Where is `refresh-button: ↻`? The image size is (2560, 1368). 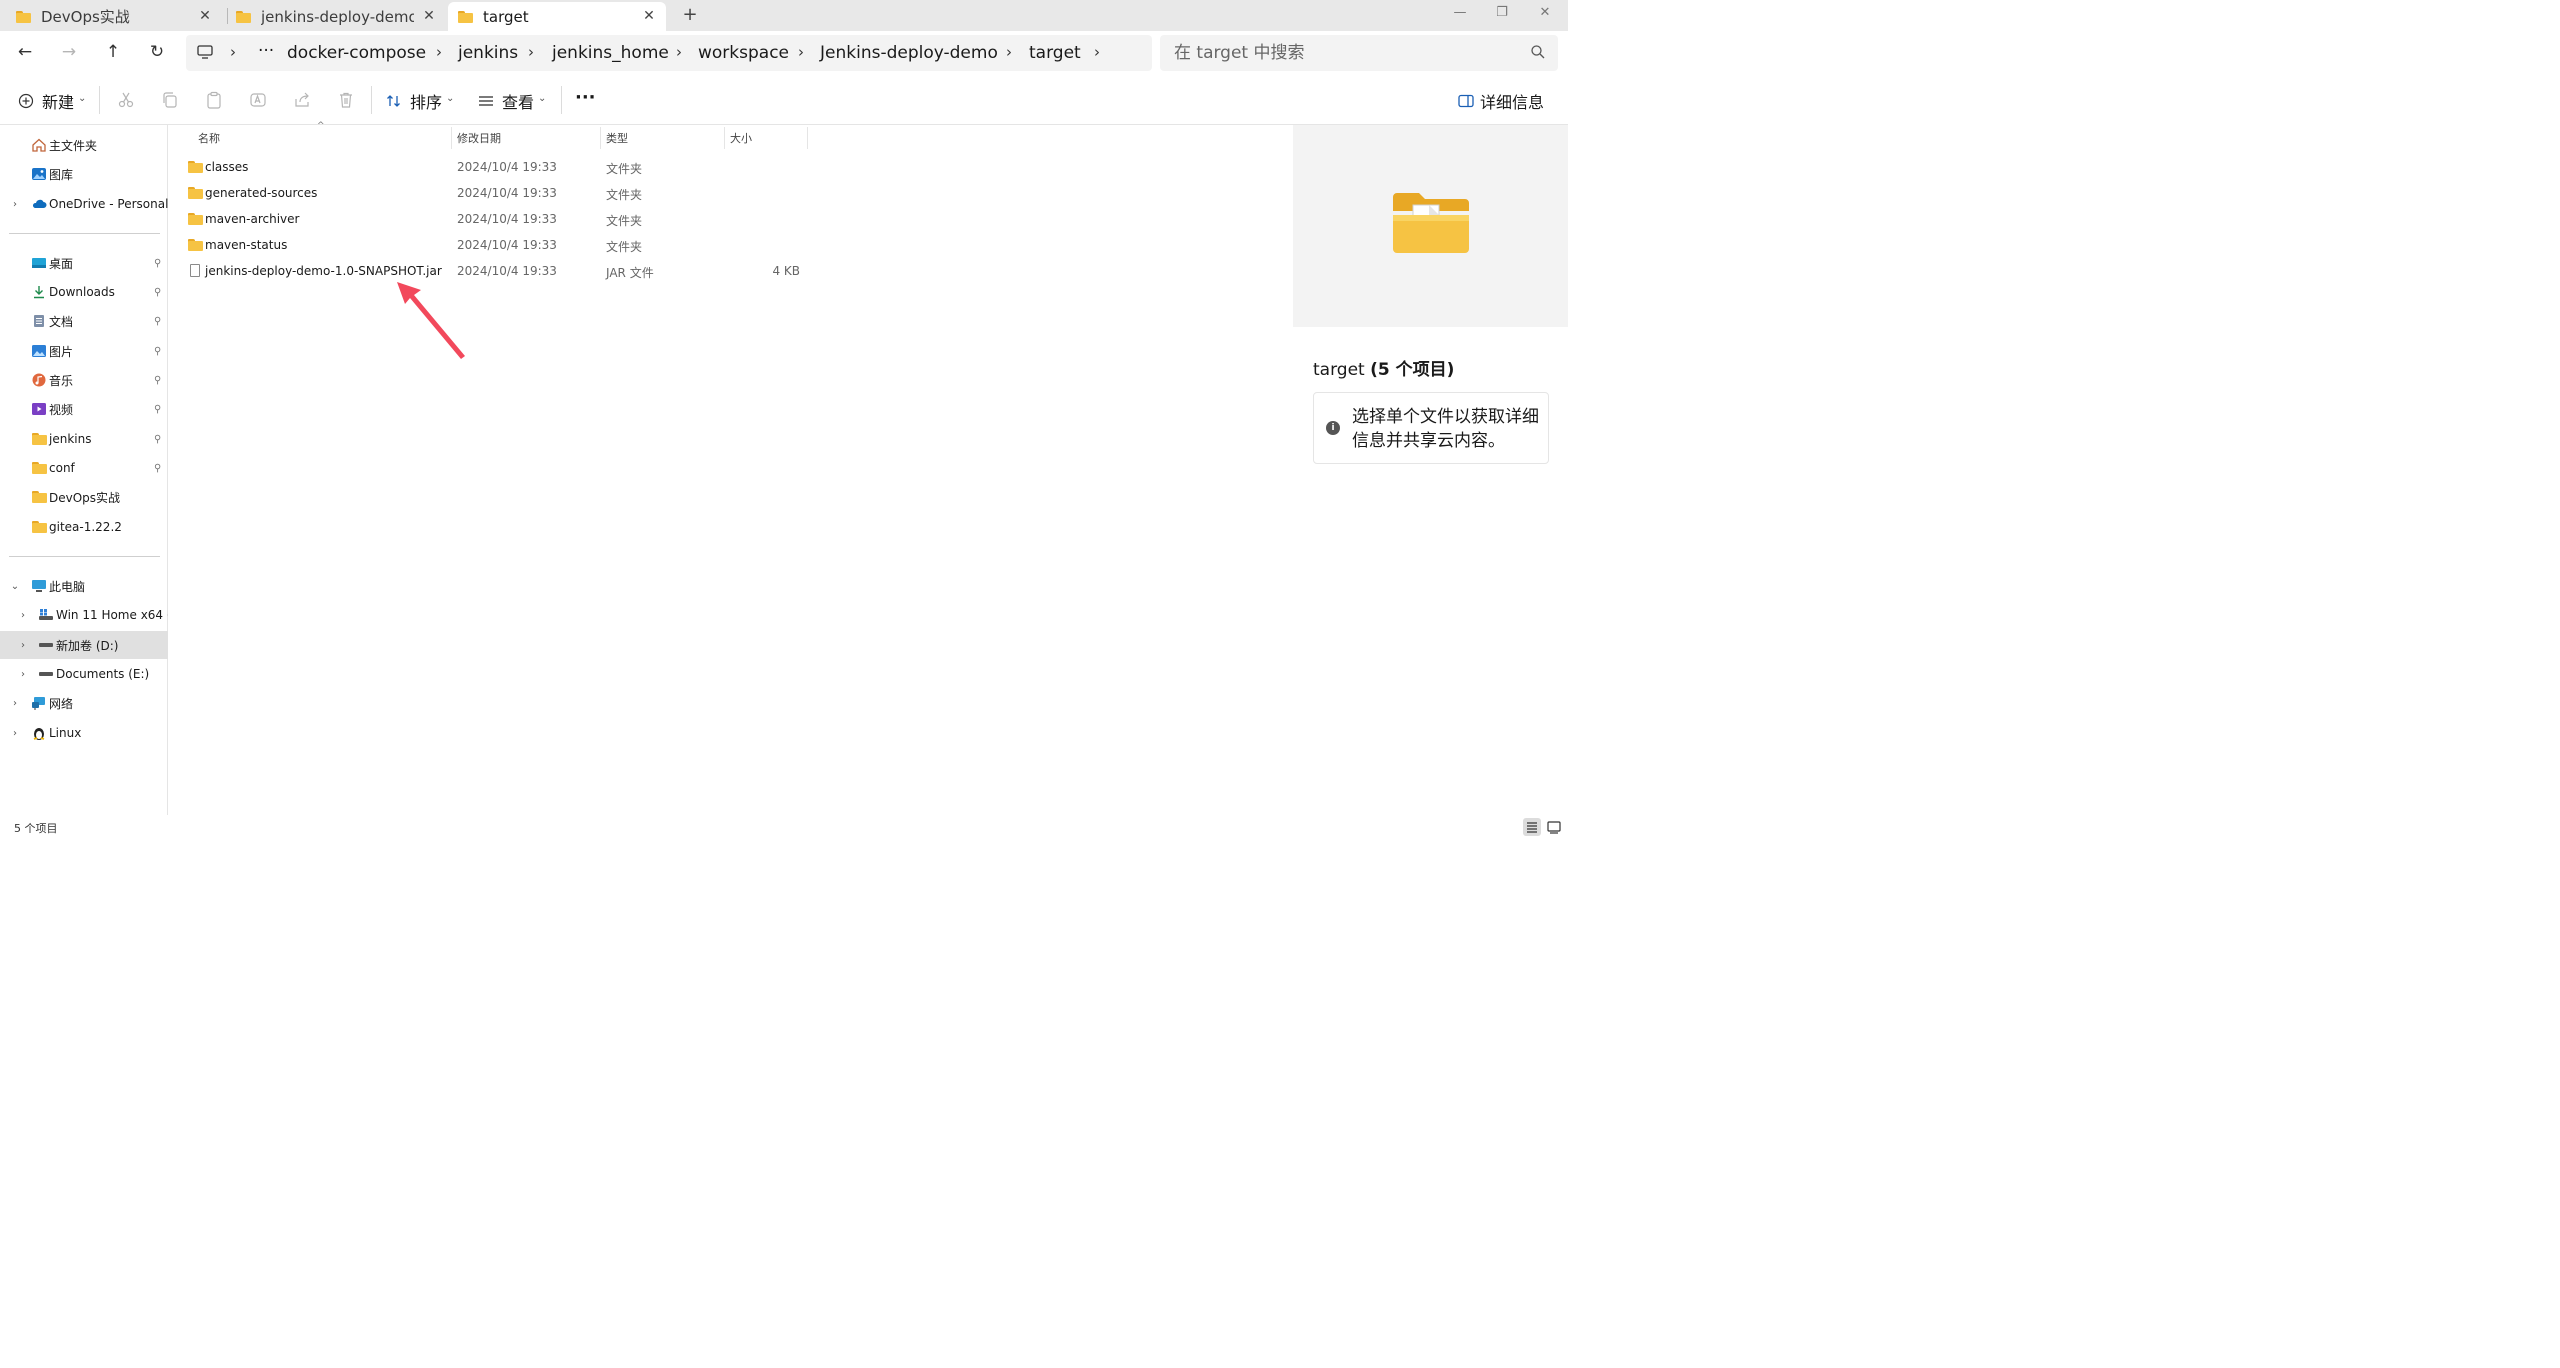
refresh-button: ↻ is located at coordinates (157, 52).